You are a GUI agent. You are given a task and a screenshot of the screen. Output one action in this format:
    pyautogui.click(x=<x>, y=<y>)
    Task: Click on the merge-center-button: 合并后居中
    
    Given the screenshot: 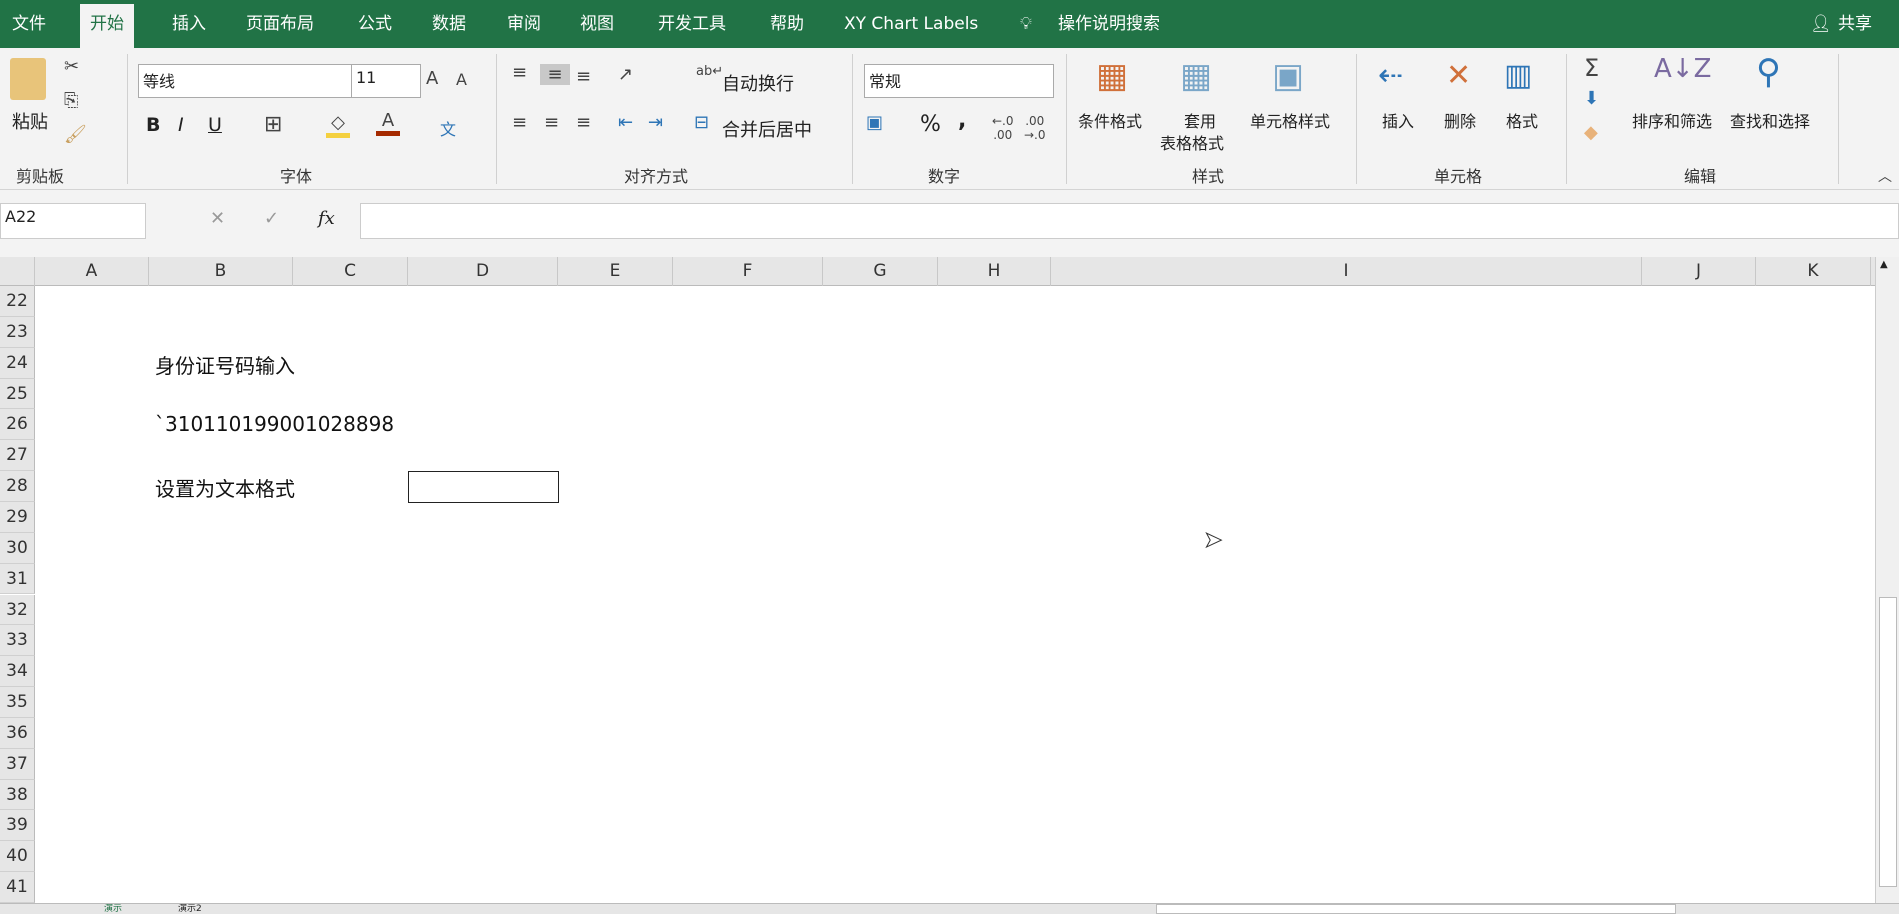 What is the action you would take?
    pyautogui.click(x=767, y=129)
    